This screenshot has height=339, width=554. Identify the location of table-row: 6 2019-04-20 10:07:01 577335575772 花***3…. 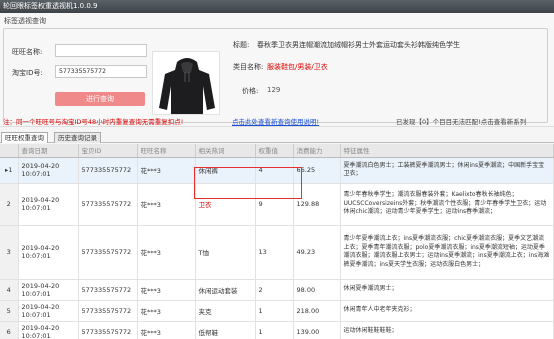
(277, 330).